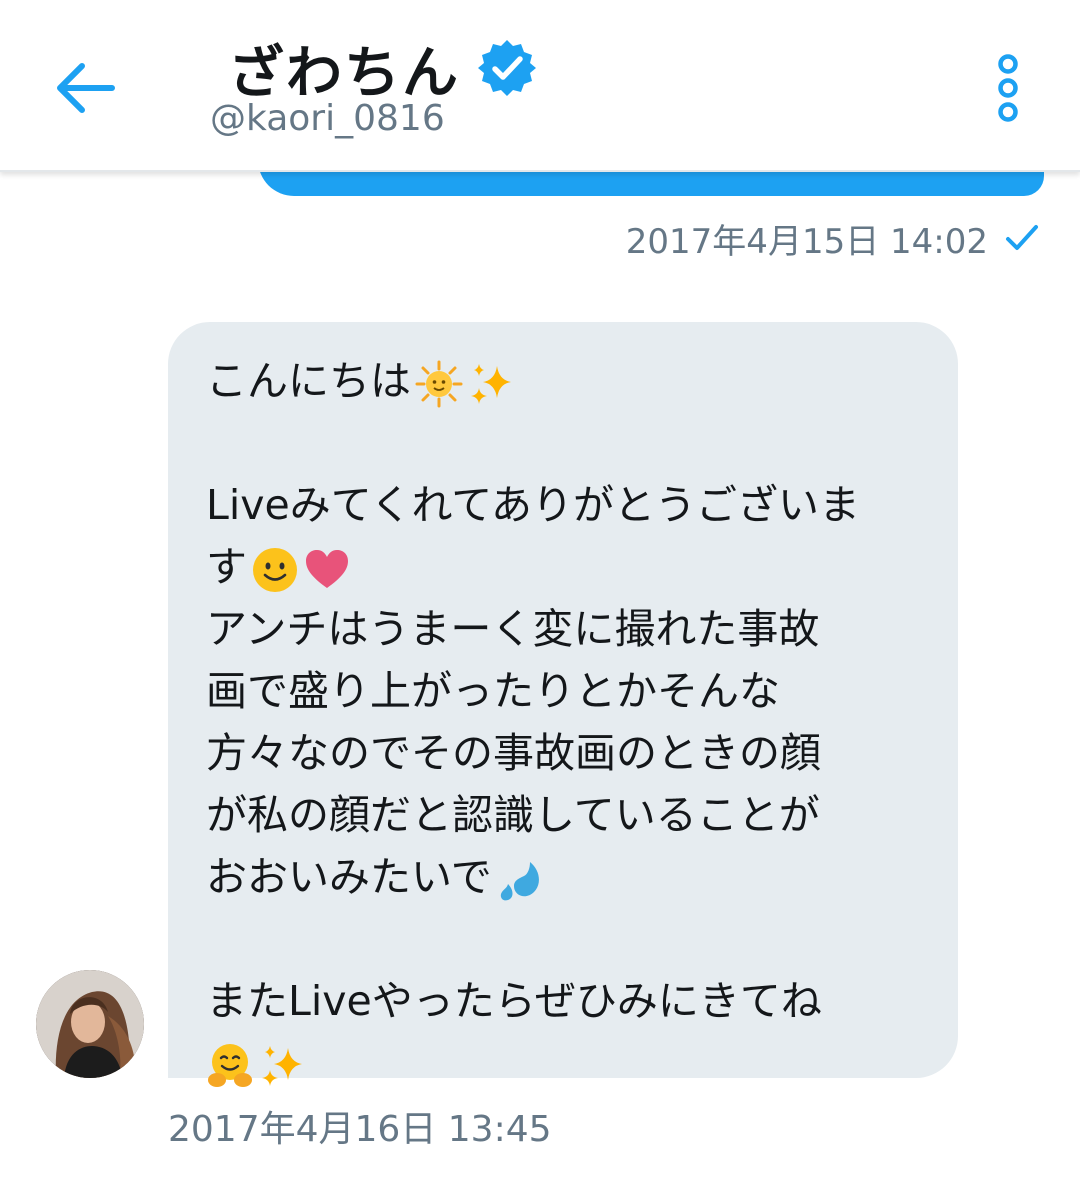  I want to click on more-vertical-icon, so click(1008, 88).